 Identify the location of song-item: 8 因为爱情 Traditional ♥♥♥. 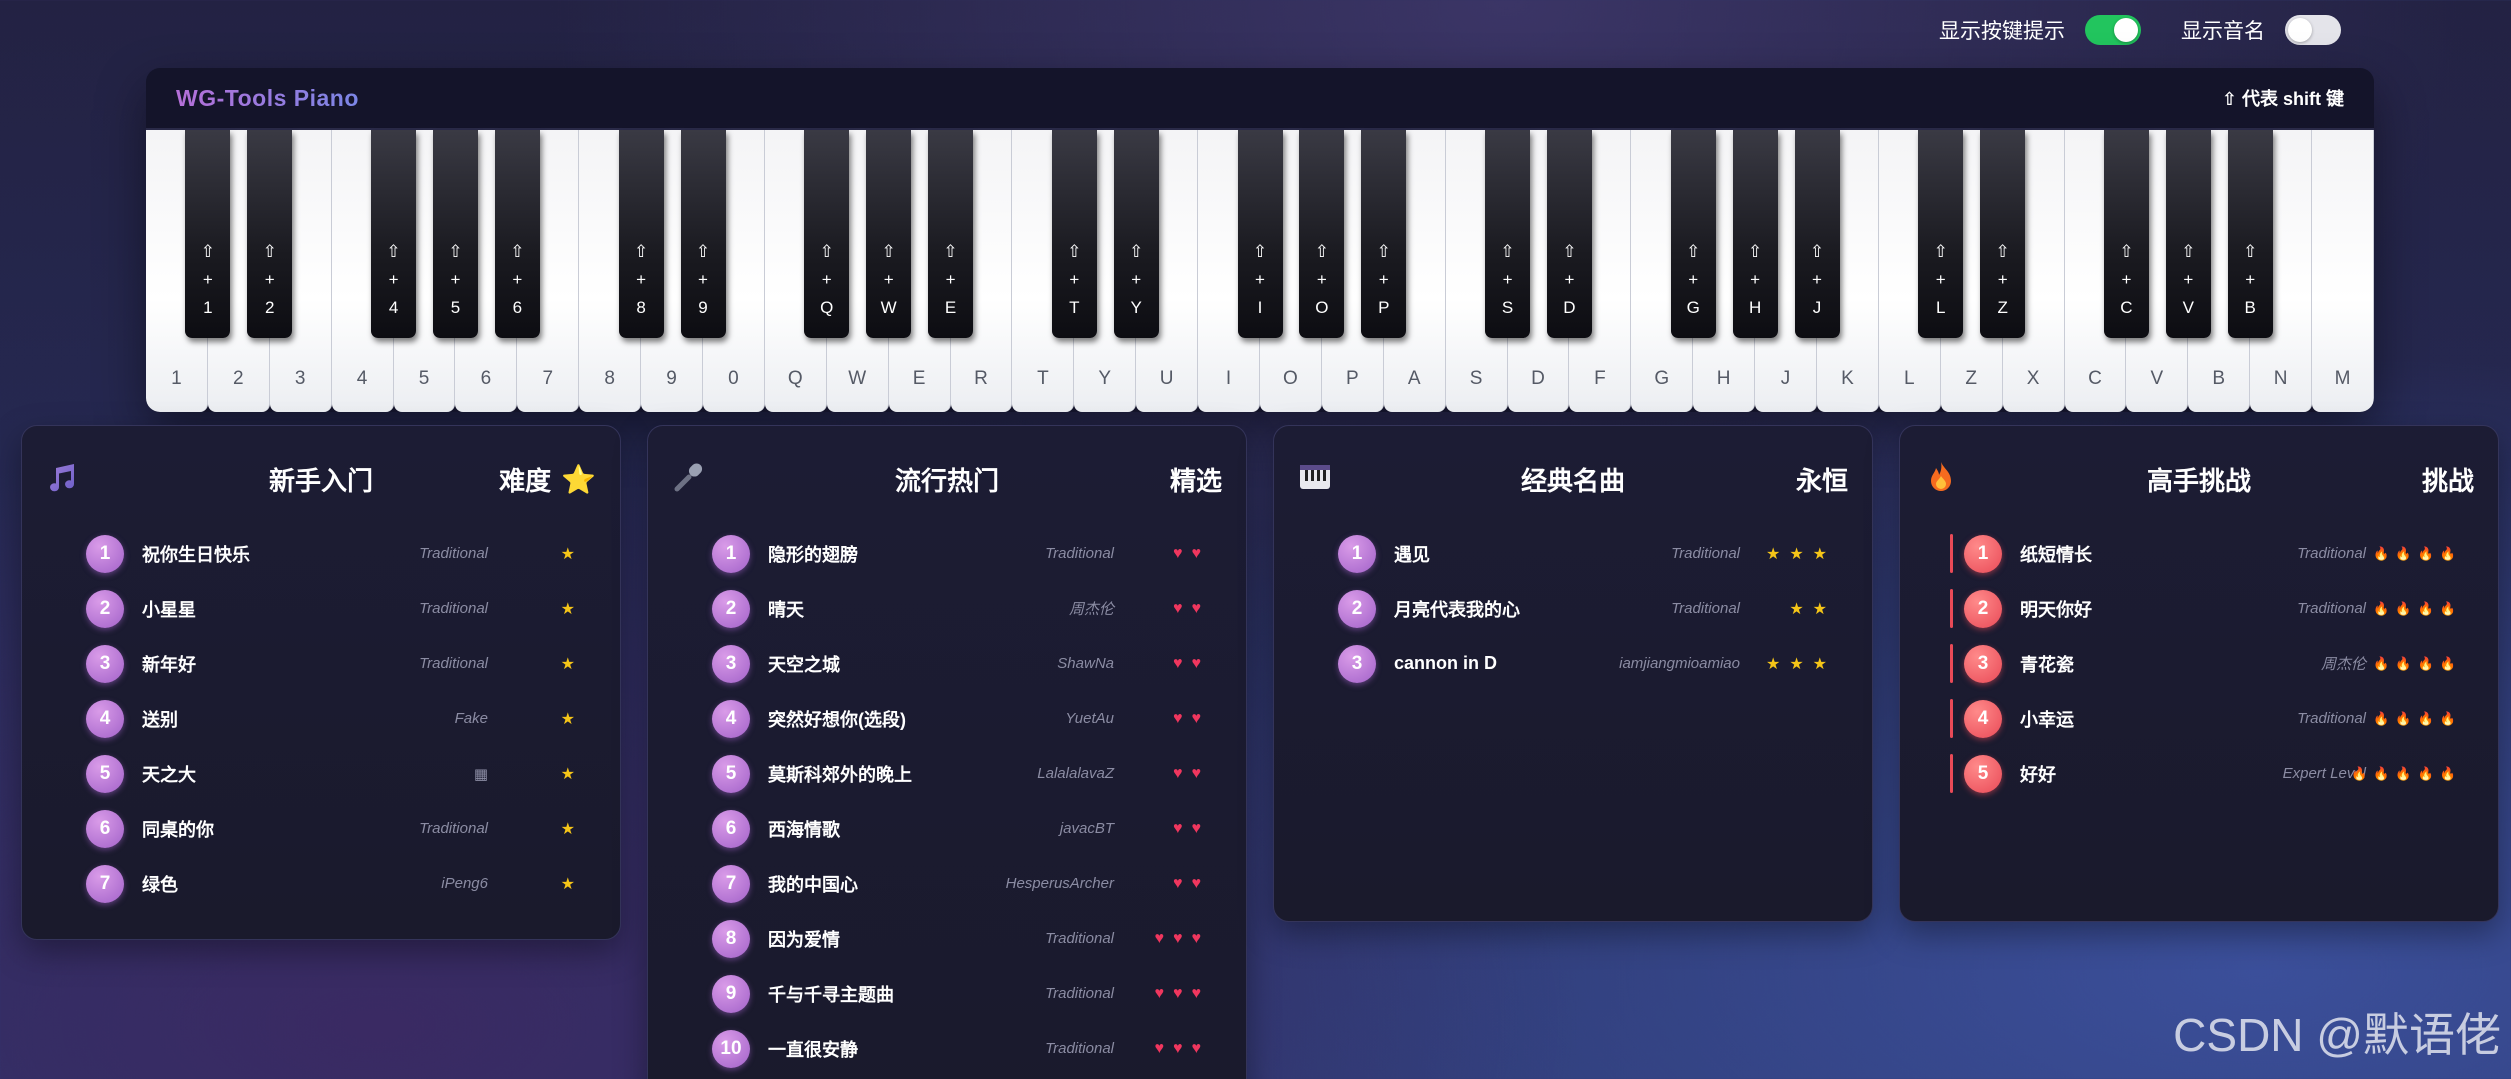
(947, 938).